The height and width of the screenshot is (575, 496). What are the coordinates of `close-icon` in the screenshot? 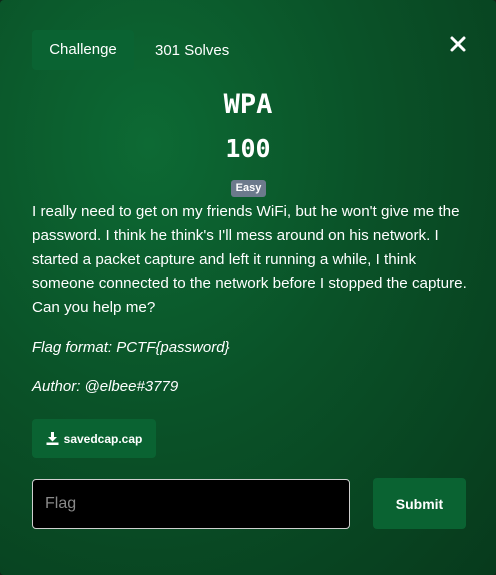 It's located at (458, 44).